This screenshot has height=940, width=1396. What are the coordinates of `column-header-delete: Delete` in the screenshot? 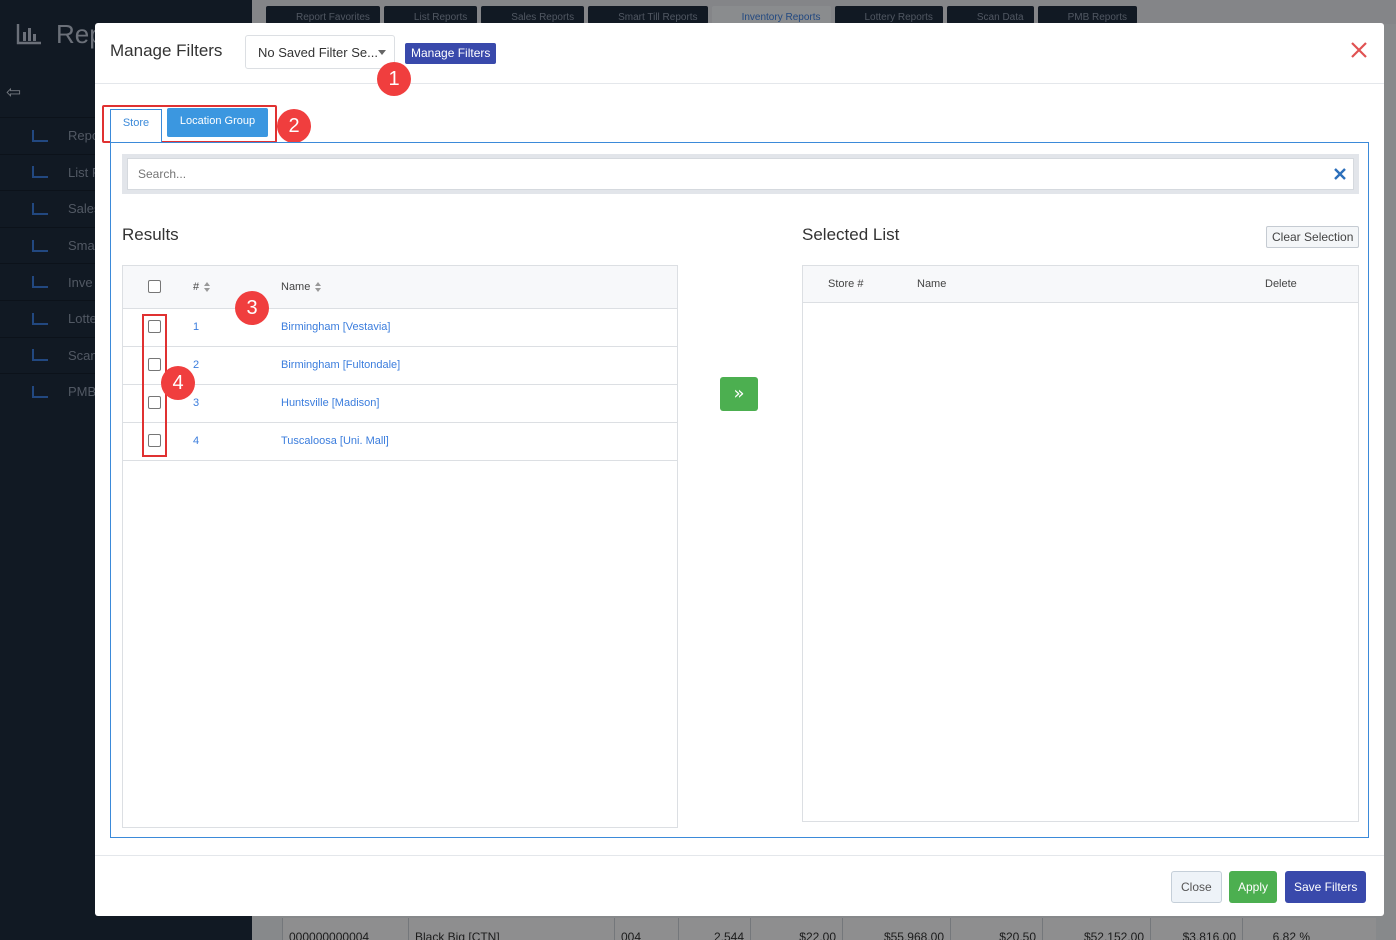 It's located at (1281, 284).